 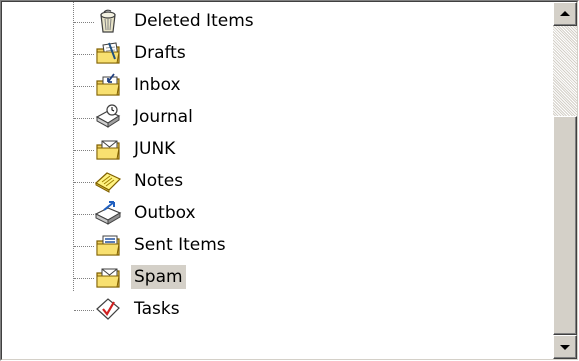 What do you see at coordinates (108, 309) in the screenshot?
I see `tasks-icon` at bounding box center [108, 309].